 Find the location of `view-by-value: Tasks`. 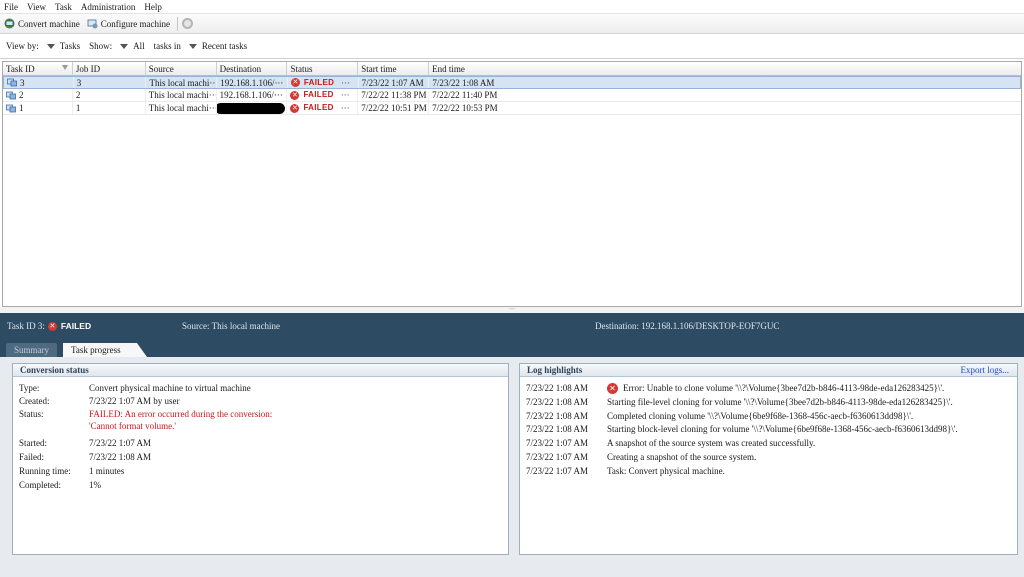

view-by-value: Tasks is located at coordinates (70, 46).